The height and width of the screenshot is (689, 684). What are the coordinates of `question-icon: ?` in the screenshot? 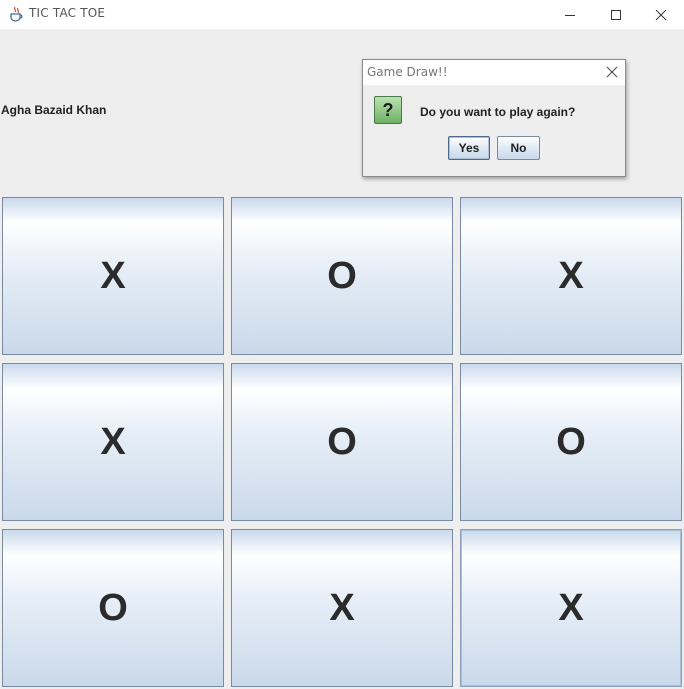 It's located at (388, 110).